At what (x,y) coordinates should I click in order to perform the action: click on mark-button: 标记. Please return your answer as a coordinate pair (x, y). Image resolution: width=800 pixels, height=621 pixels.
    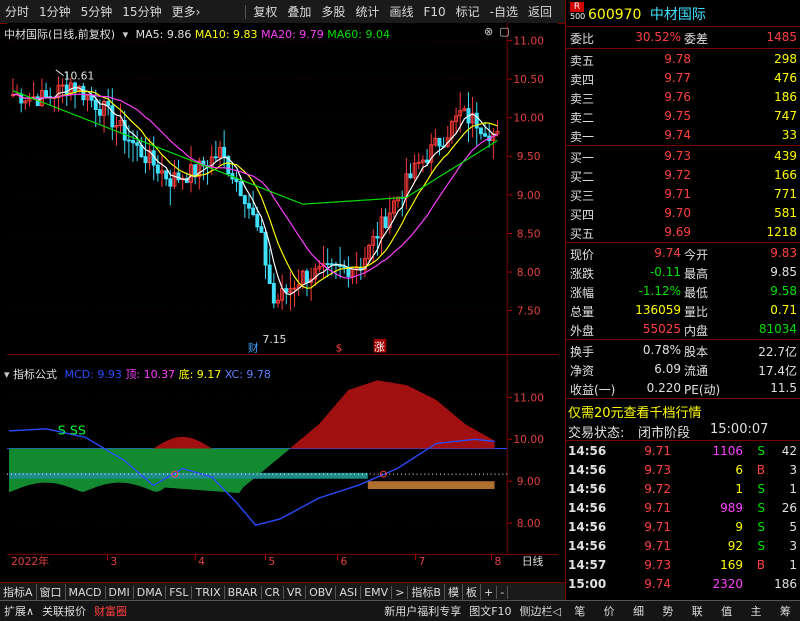
    Looking at the image, I should click on (468, 11).